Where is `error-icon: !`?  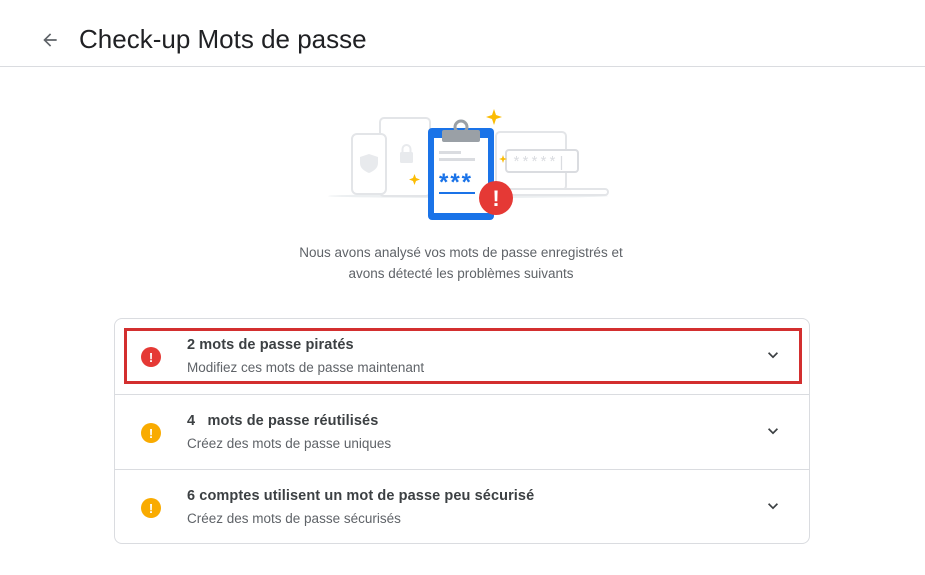
error-icon: ! is located at coordinates (151, 357).